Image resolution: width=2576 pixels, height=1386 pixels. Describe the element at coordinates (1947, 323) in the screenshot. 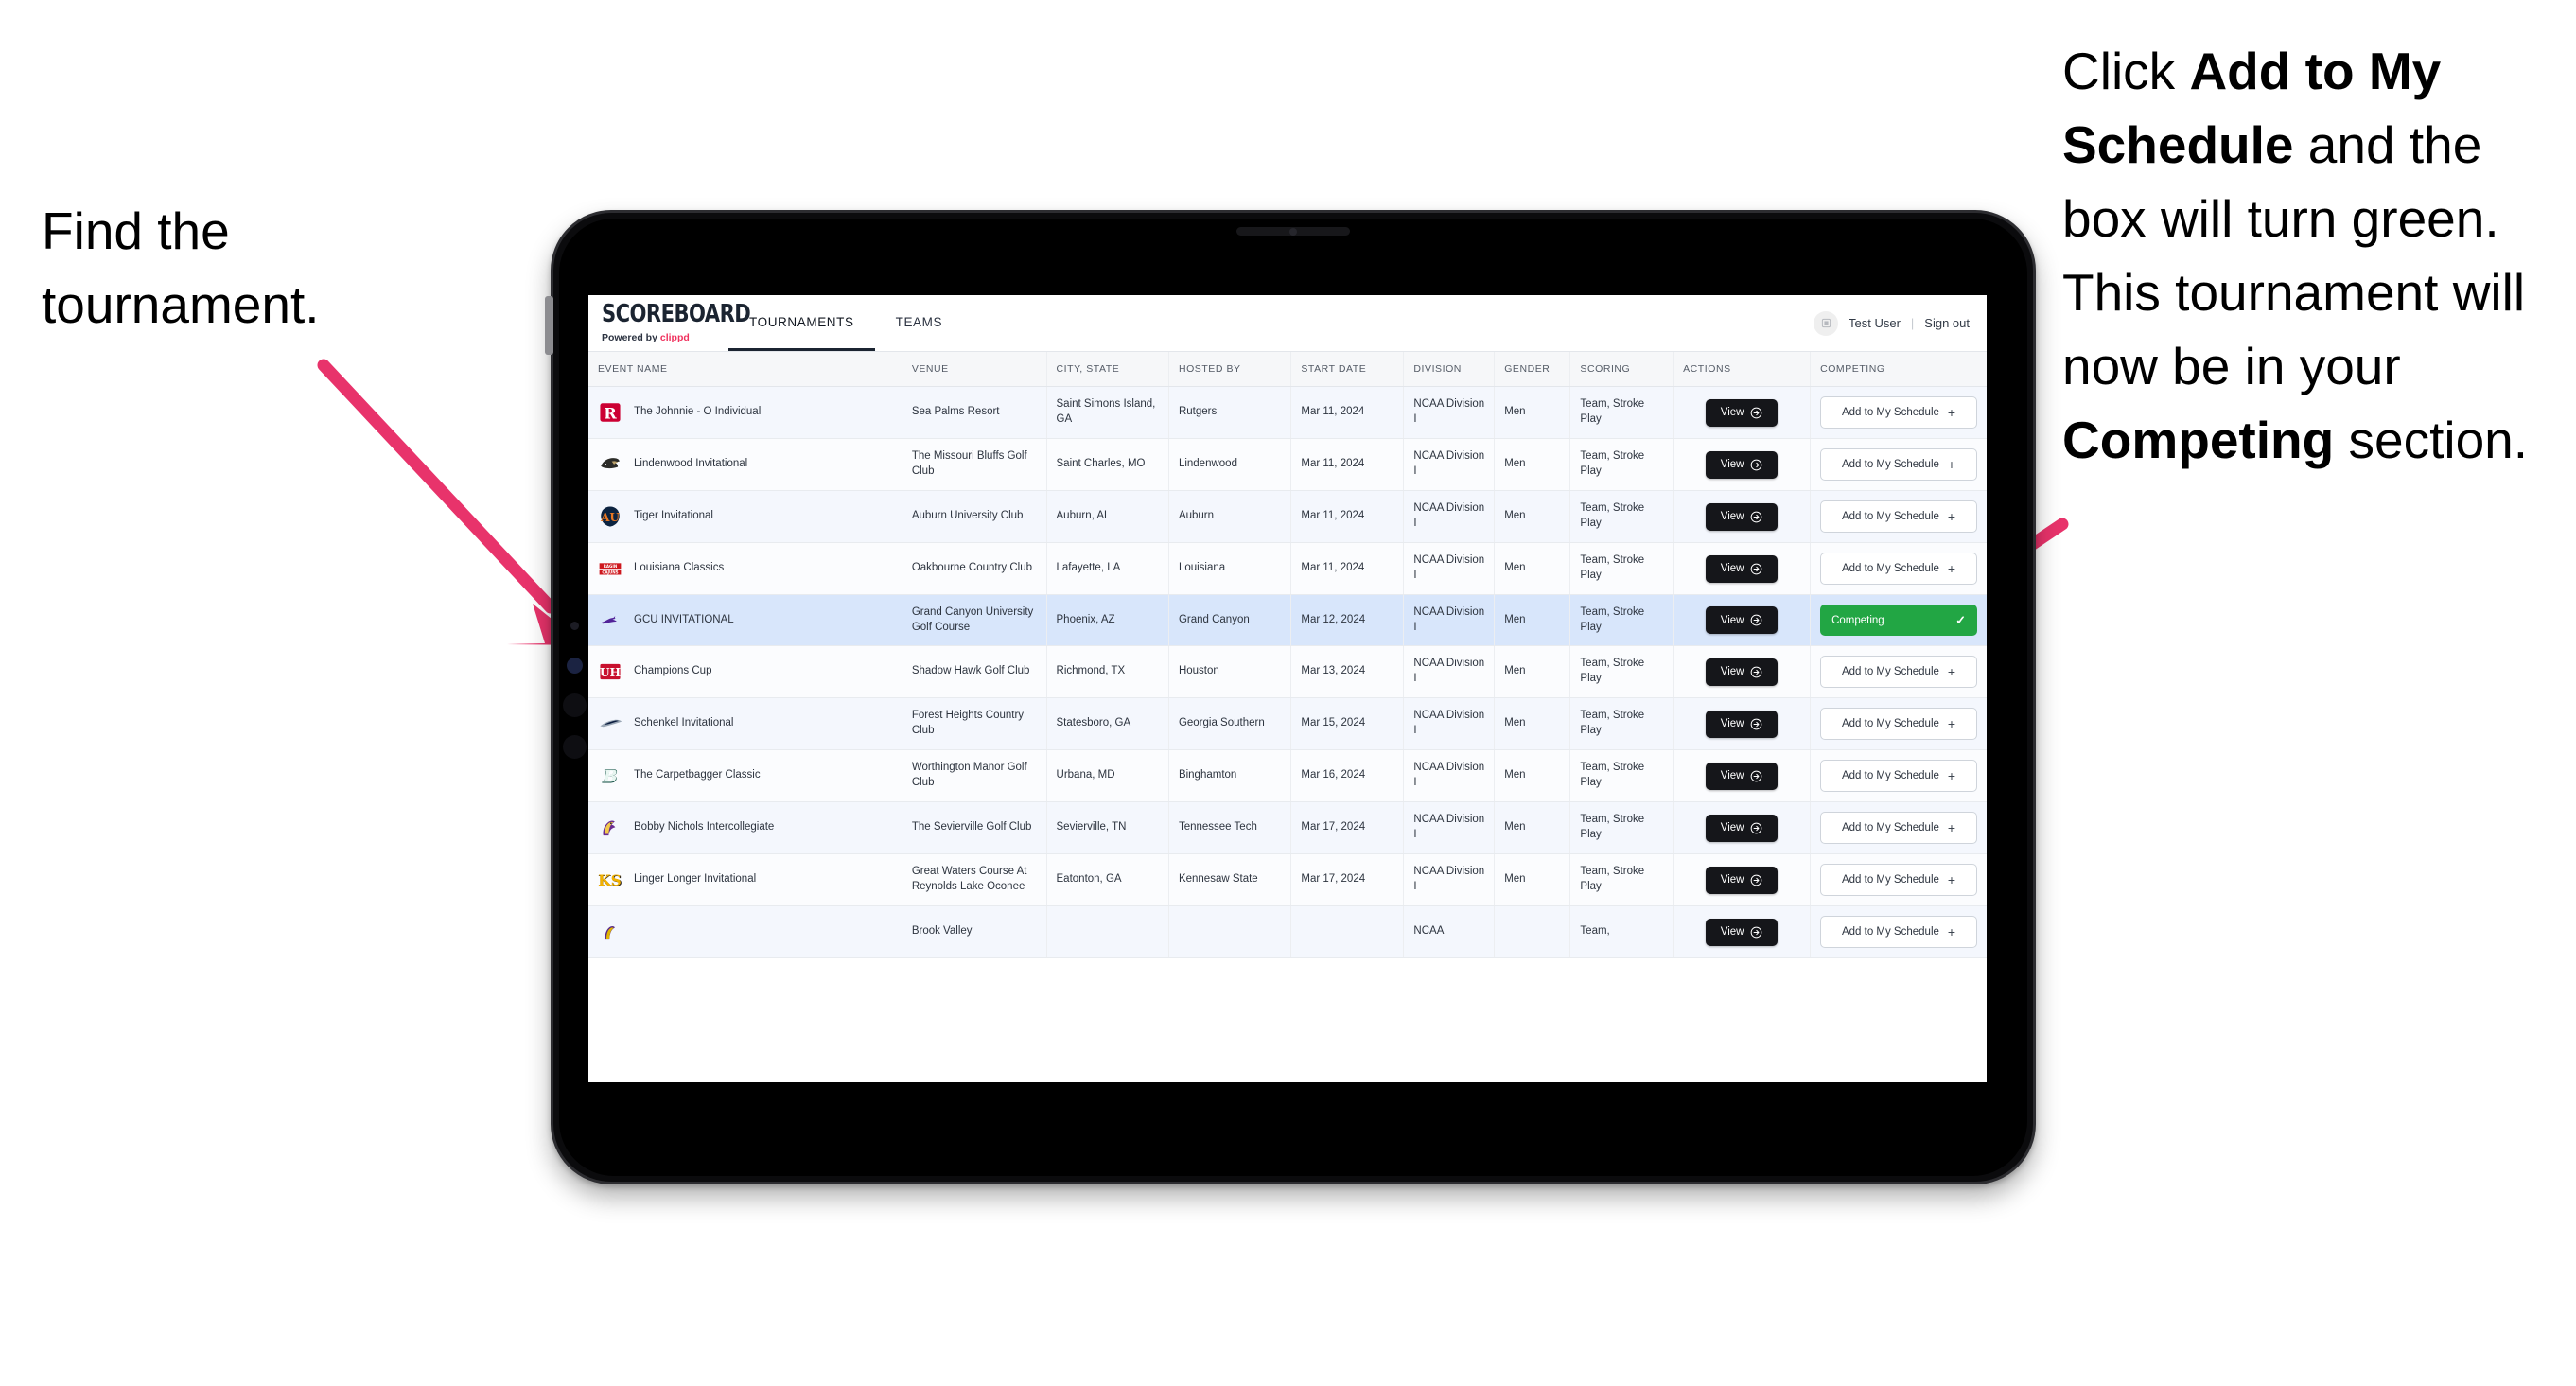

I see `sign-out-link: Sign out` at that location.